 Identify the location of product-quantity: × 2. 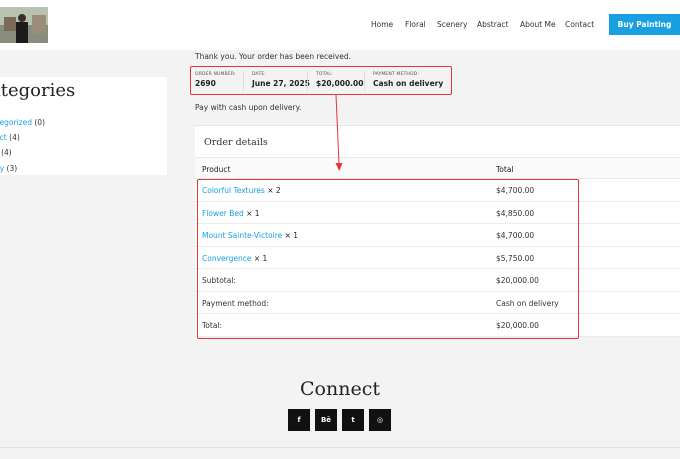
(274, 190).